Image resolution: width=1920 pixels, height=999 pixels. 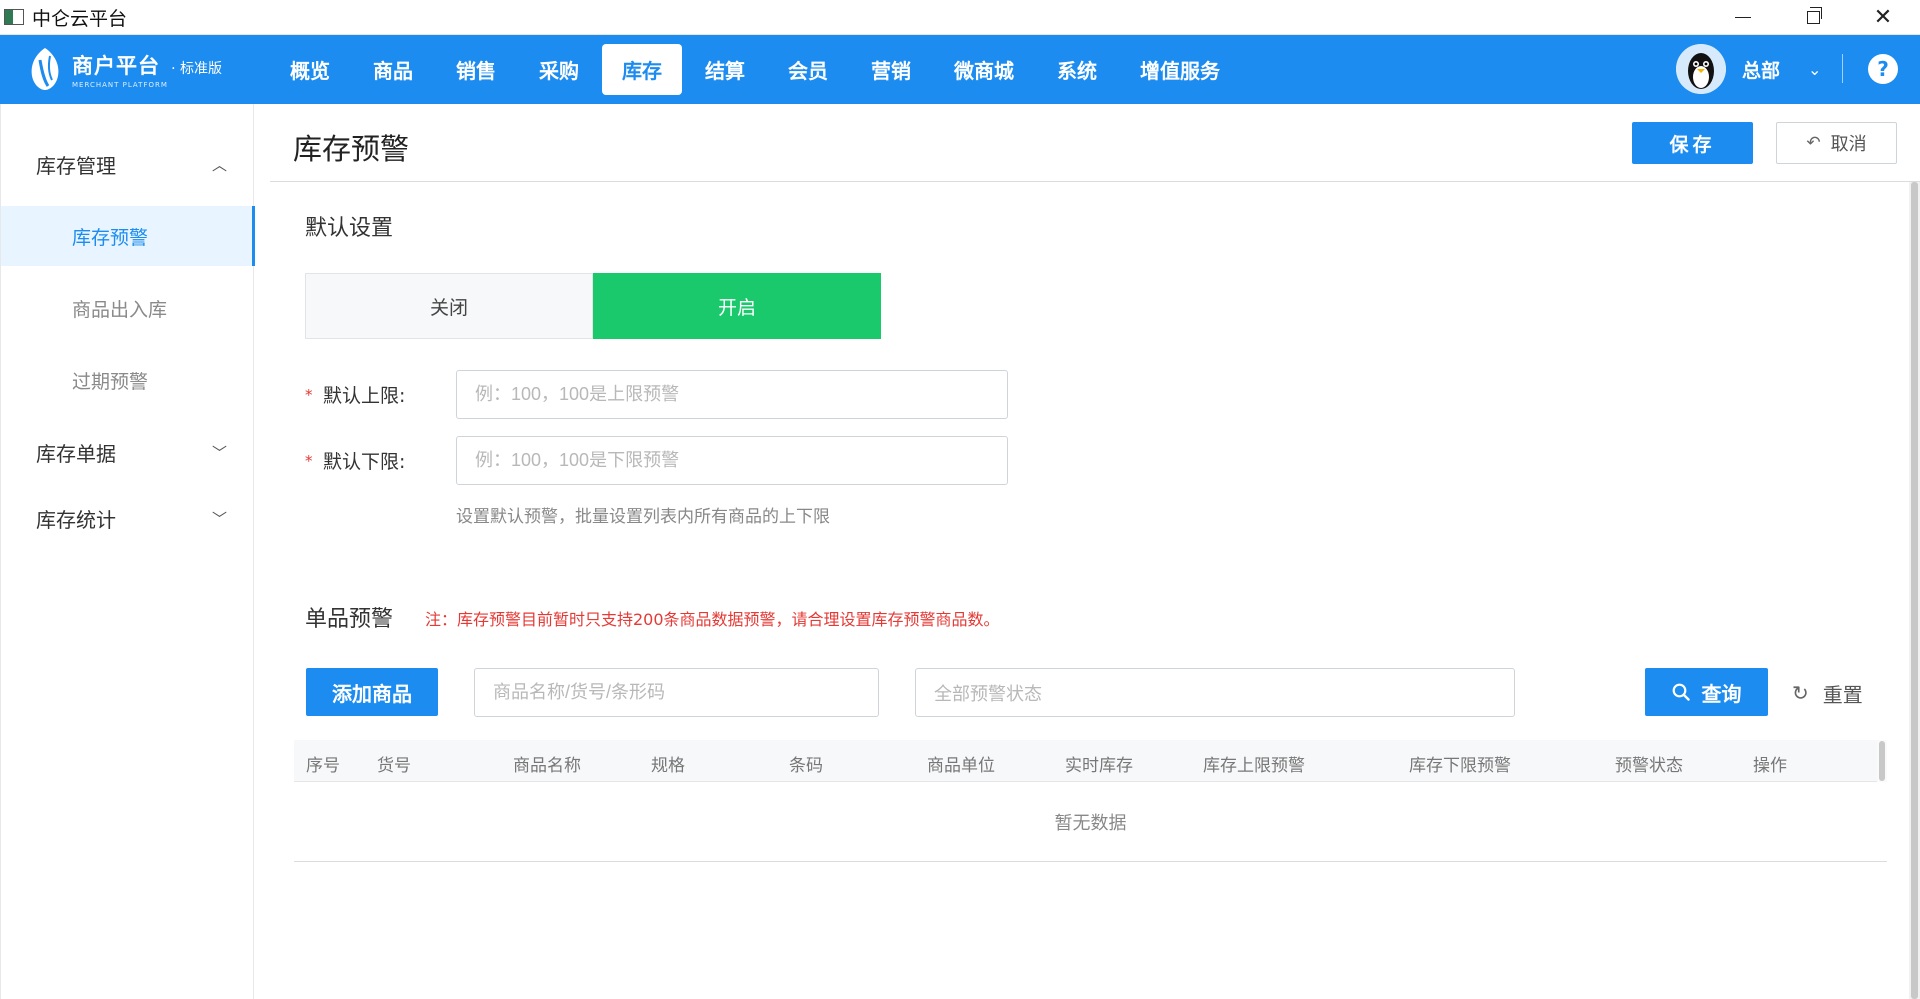 I want to click on column-header-index: 序号, so click(x=323, y=766).